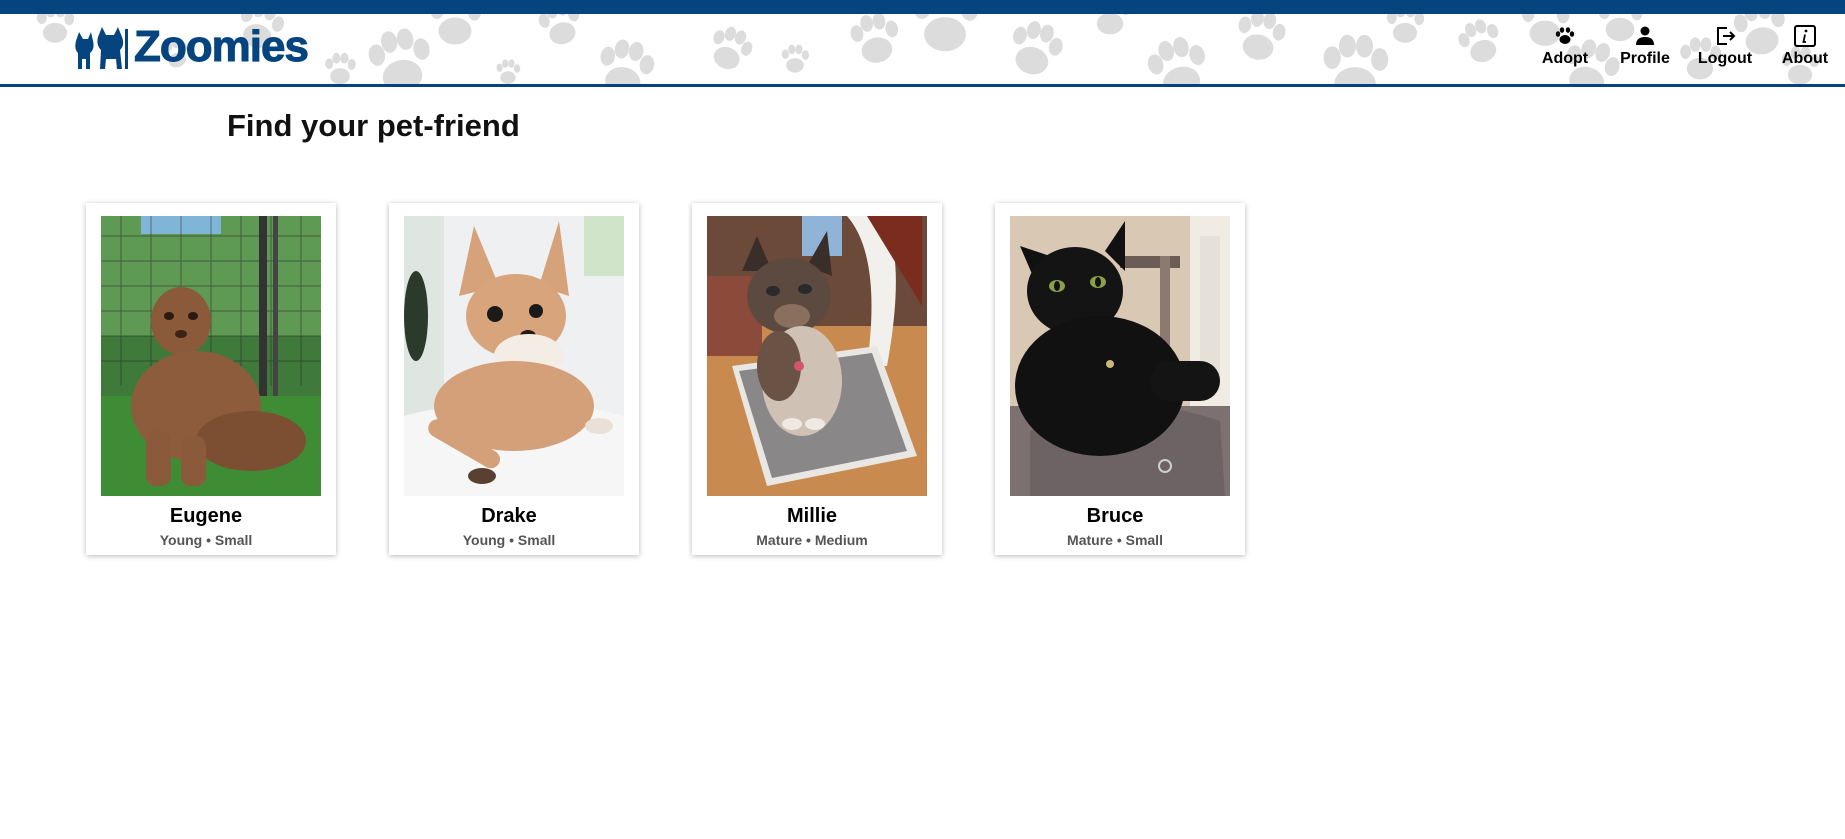  I want to click on brand-name: Zoomies, so click(222, 46).